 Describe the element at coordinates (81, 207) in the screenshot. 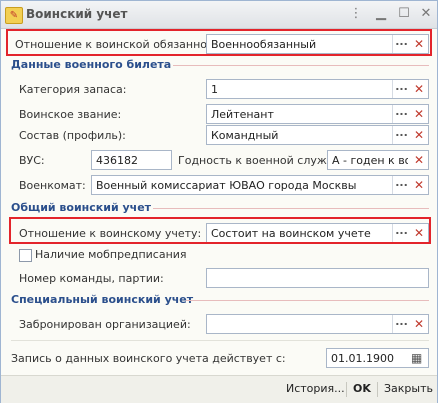

I see `section-general-title: Общий воинский учет` at that location.